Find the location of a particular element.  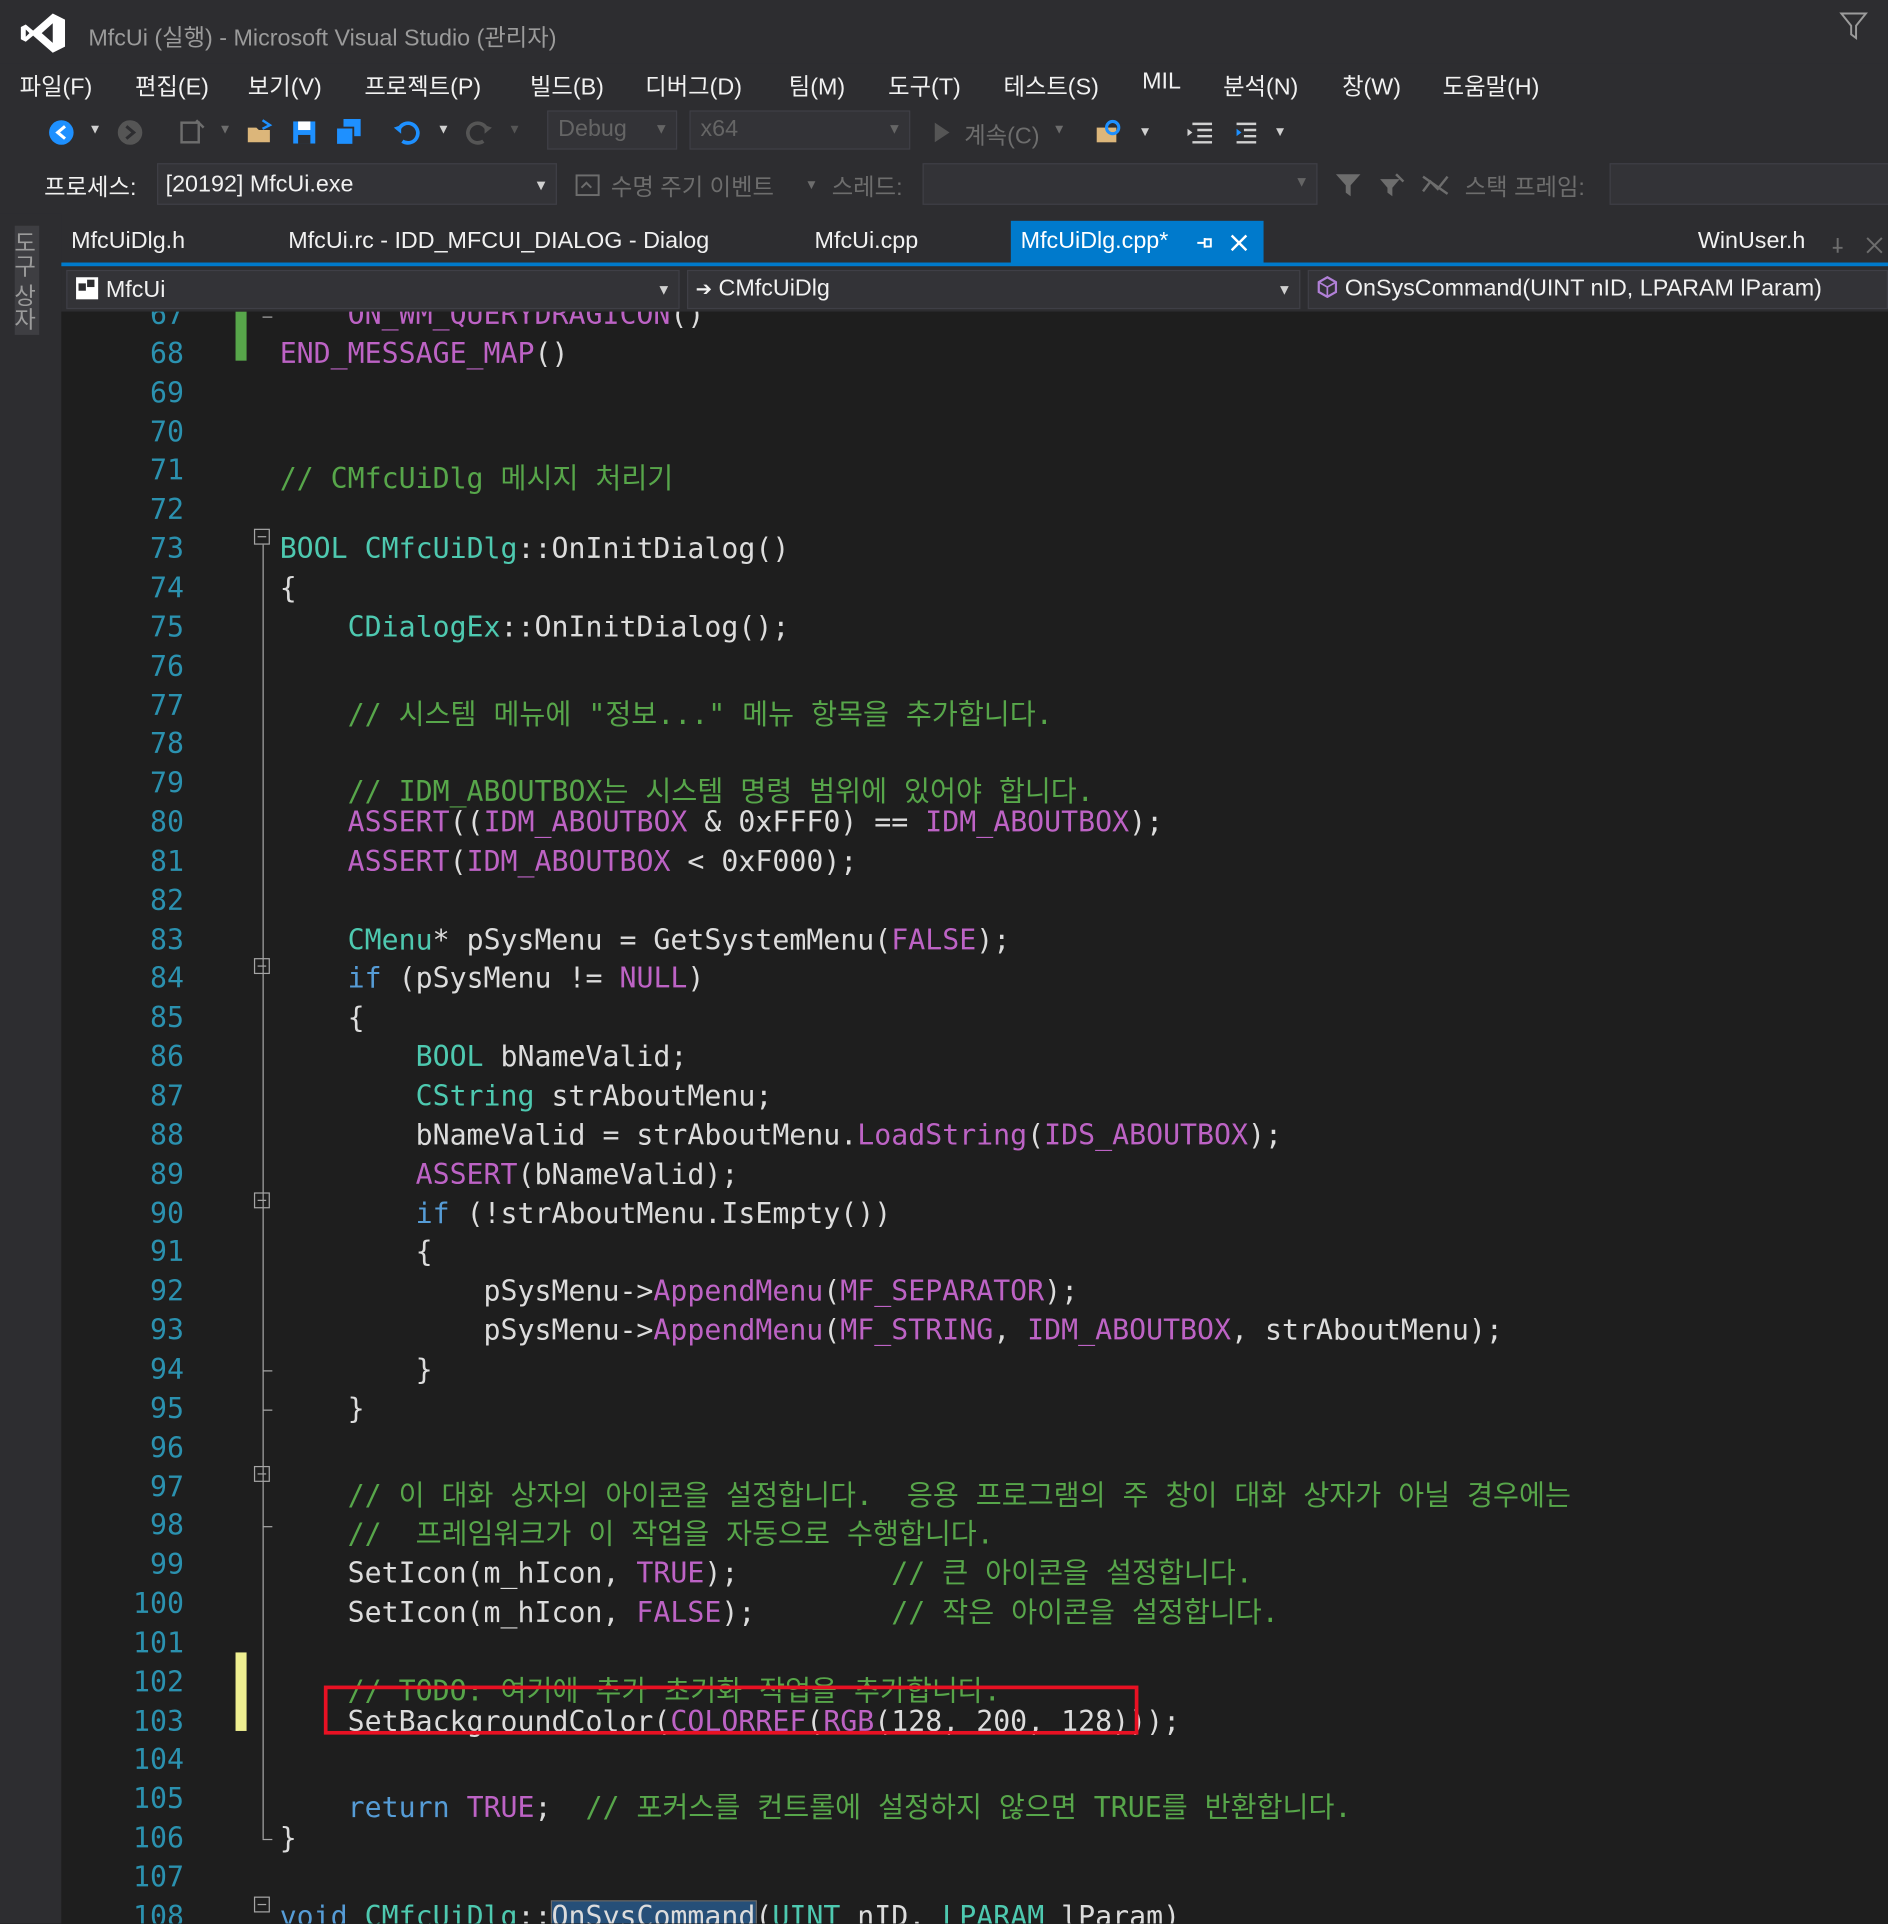

code-line: // 프레임워크가 이 작업을 자동으로 수행합니다. is located at coordinates (637, 1532).